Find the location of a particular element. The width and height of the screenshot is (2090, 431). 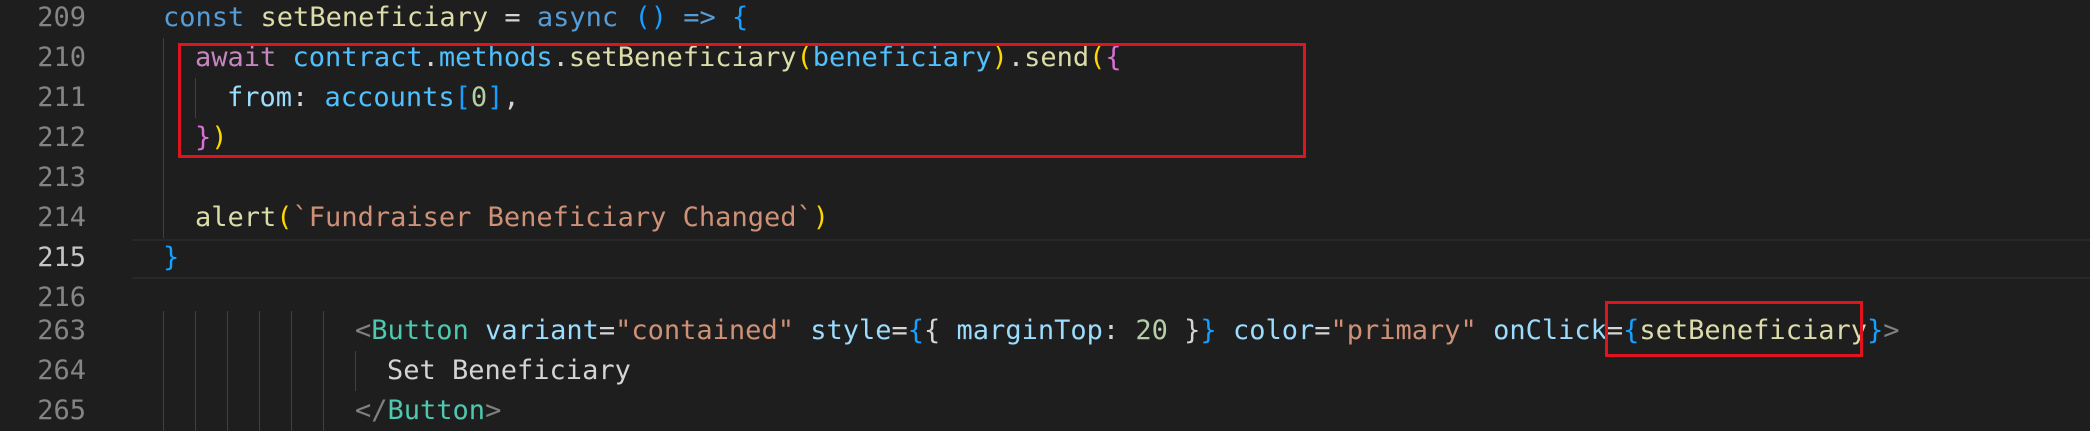

code-text: alert(`Fundraiser Beneficiary Changed`) is located at coordinates (512, 218).